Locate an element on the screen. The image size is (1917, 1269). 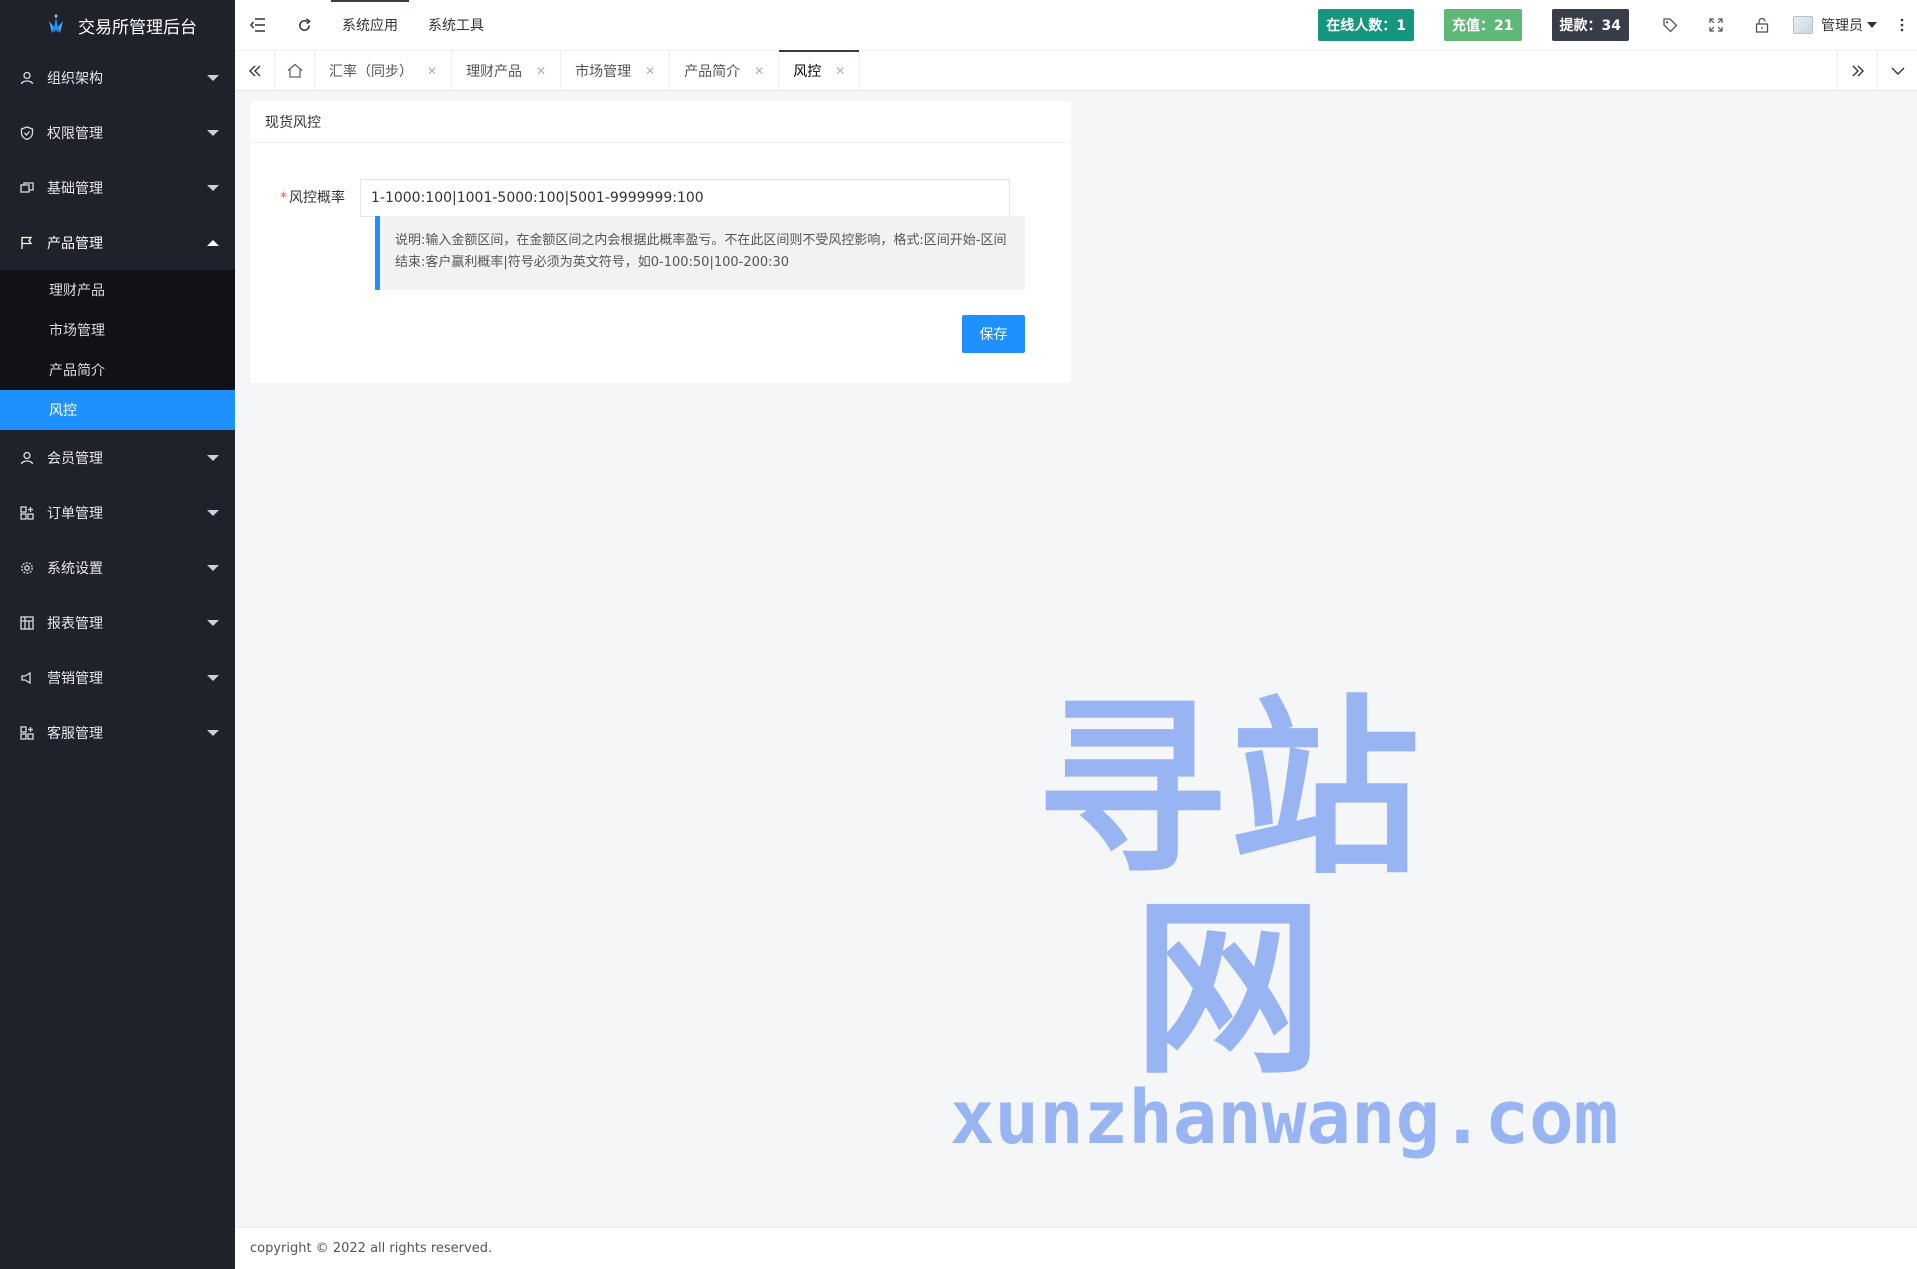
submenu-item-market: 市场管理 is located at coordinates (117, 330).